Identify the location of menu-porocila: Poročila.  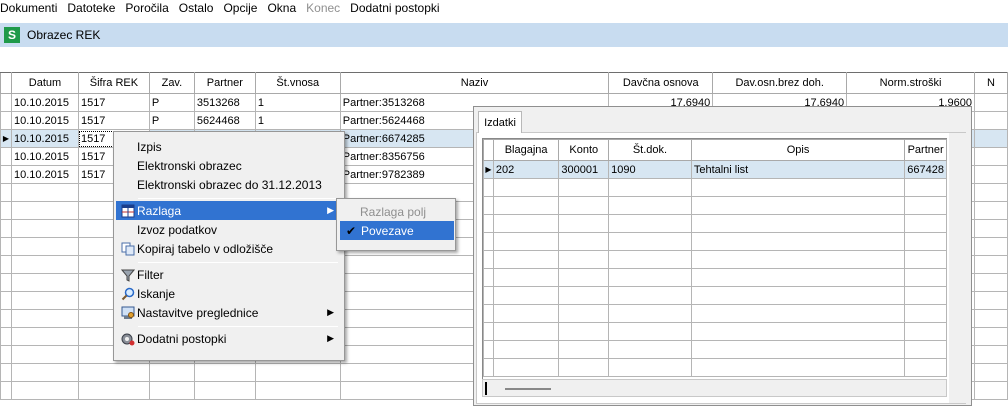
(146, 8).